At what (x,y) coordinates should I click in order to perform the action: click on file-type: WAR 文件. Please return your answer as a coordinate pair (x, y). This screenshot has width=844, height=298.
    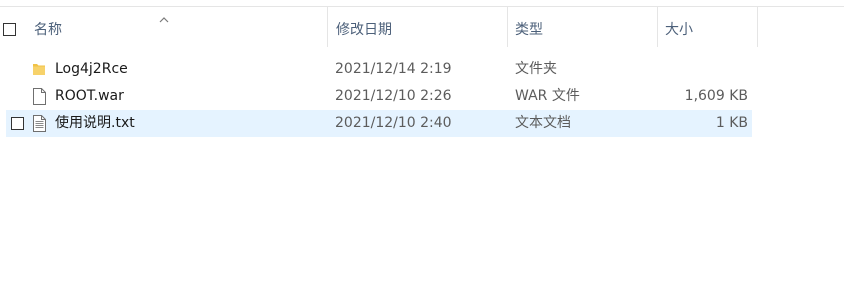
    Looking at the image, I should click on (547, 96).